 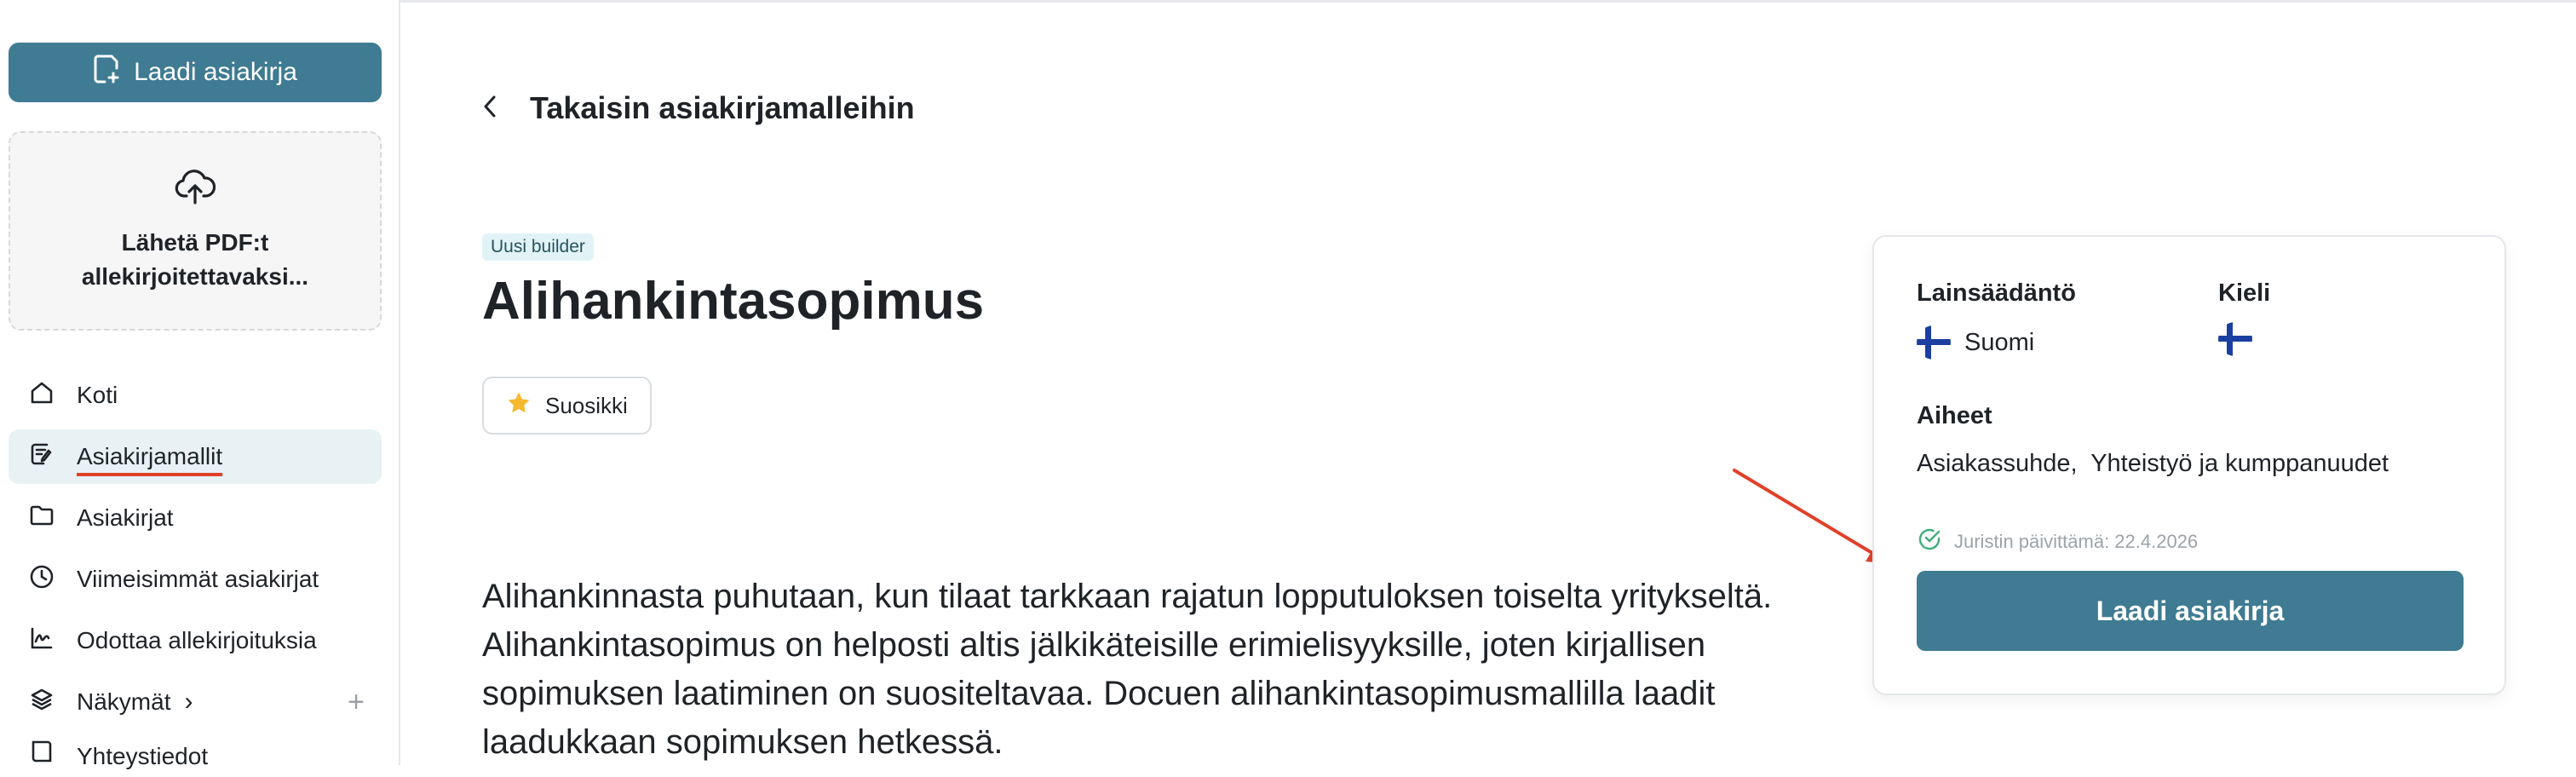 What do you see at coordinates (587, 405) in the screenshot?
I see `favorite-label: Suosikki` at bounding box center [587, 405].